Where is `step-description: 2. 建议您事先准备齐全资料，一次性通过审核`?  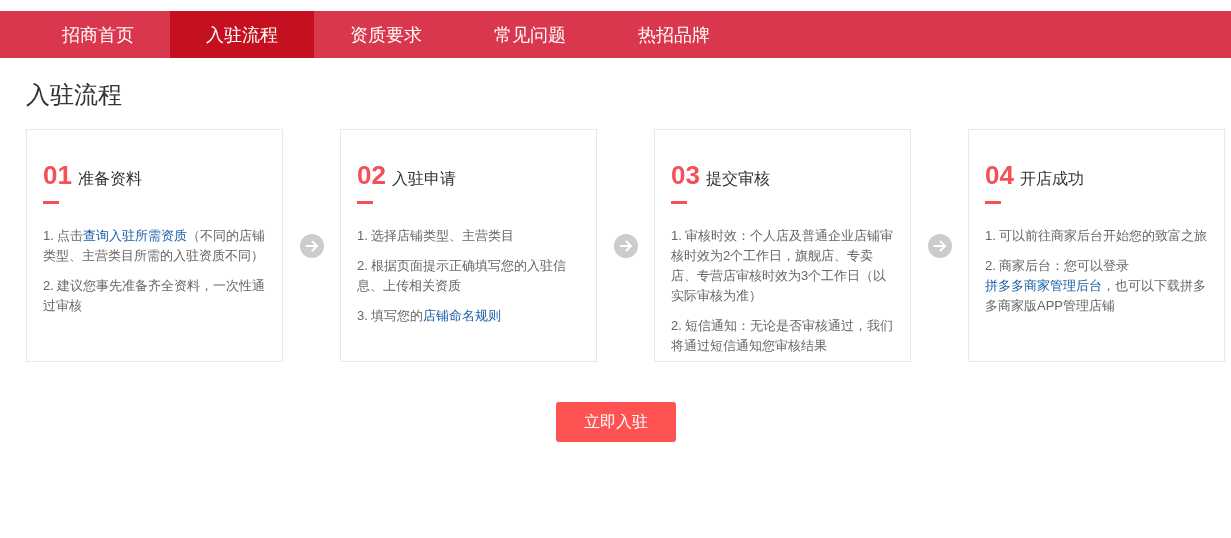 step-description: 2. 建议您事先准备齐全资料，一次性通过审核 is located at coordinates (155, 296).